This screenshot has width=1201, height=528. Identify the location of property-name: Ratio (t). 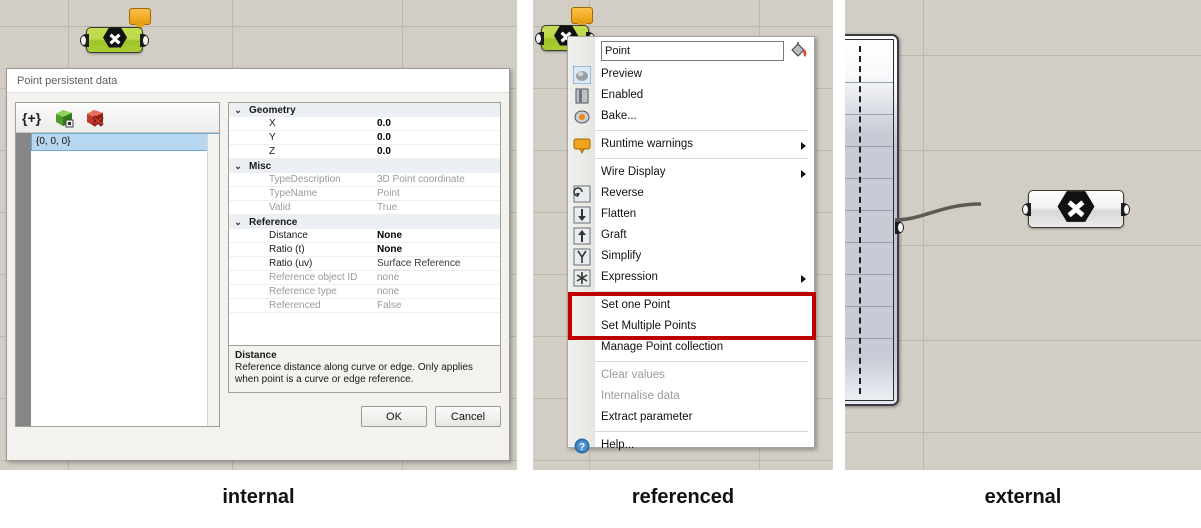
(287, 249).